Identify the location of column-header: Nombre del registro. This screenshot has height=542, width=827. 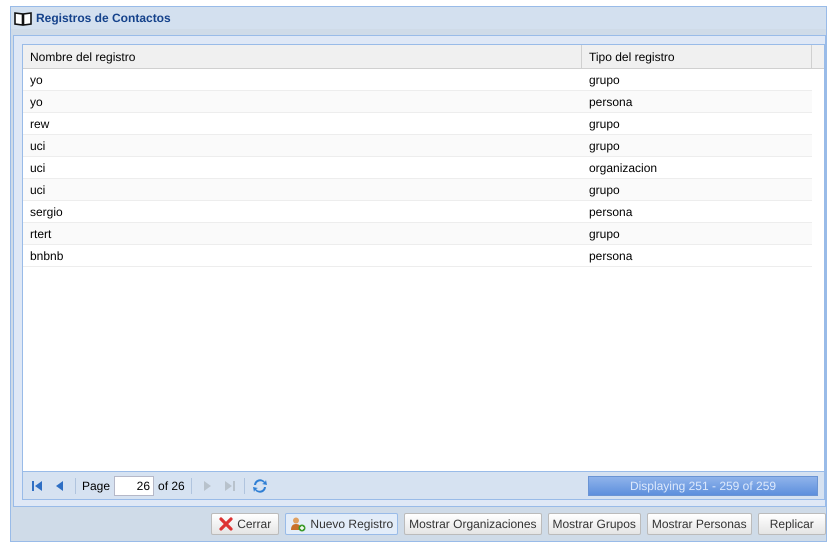
(302, 56).